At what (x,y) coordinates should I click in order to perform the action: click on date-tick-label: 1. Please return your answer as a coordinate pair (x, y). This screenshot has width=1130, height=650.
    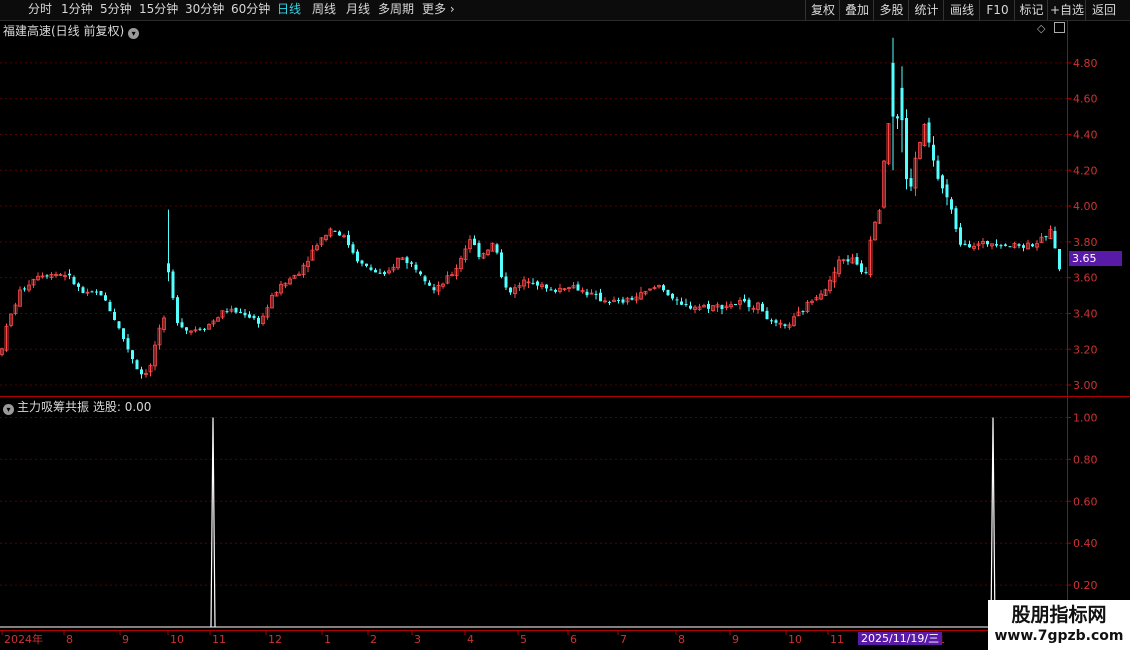
    Looking at the image, I should click on (327, 639).